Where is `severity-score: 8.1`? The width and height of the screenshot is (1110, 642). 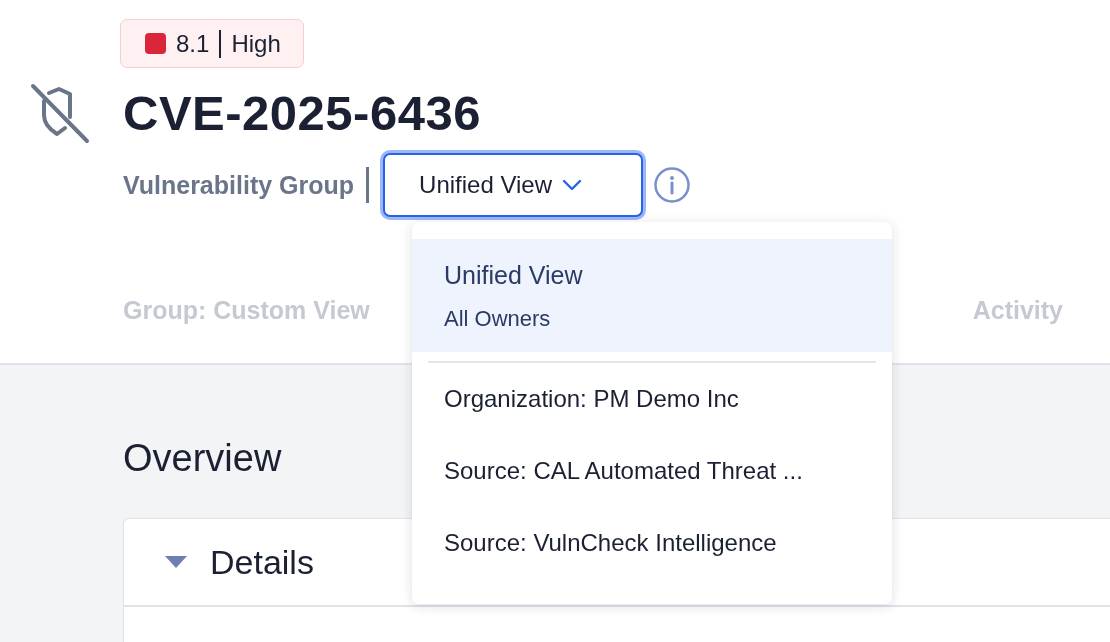 severity-score: 8.1 is located at coordinates (193, 43).